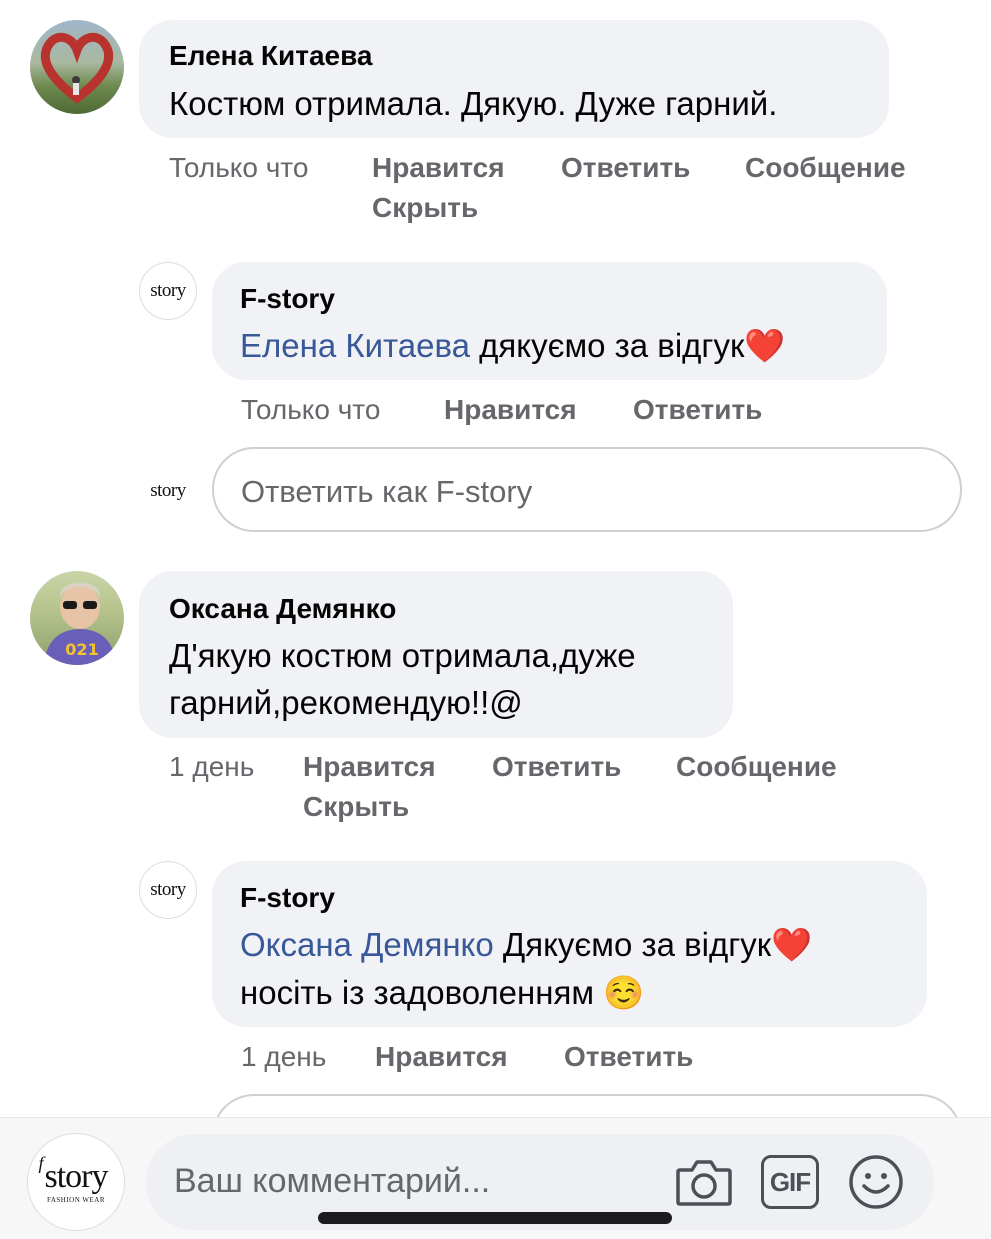  I want to click on smiling-emoji: ☺️, so click(624, 992).